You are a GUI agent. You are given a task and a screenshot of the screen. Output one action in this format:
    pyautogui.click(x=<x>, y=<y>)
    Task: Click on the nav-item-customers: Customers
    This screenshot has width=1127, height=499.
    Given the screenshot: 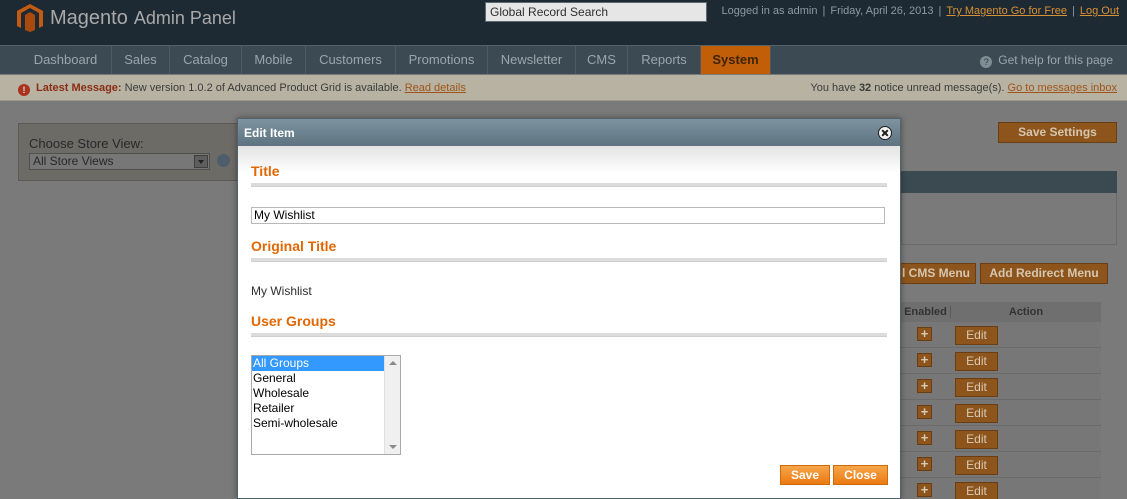 What is the action you would take?
    pyautogui.click(x=351, y=60)
    